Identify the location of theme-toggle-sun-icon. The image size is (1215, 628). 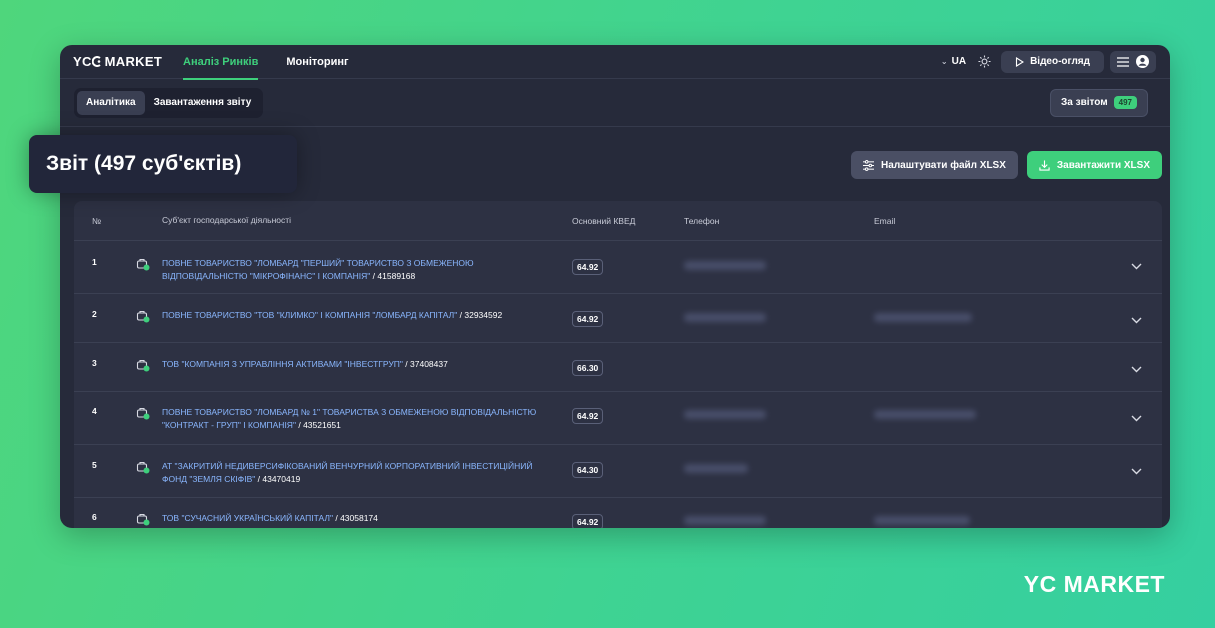
(984, 61).